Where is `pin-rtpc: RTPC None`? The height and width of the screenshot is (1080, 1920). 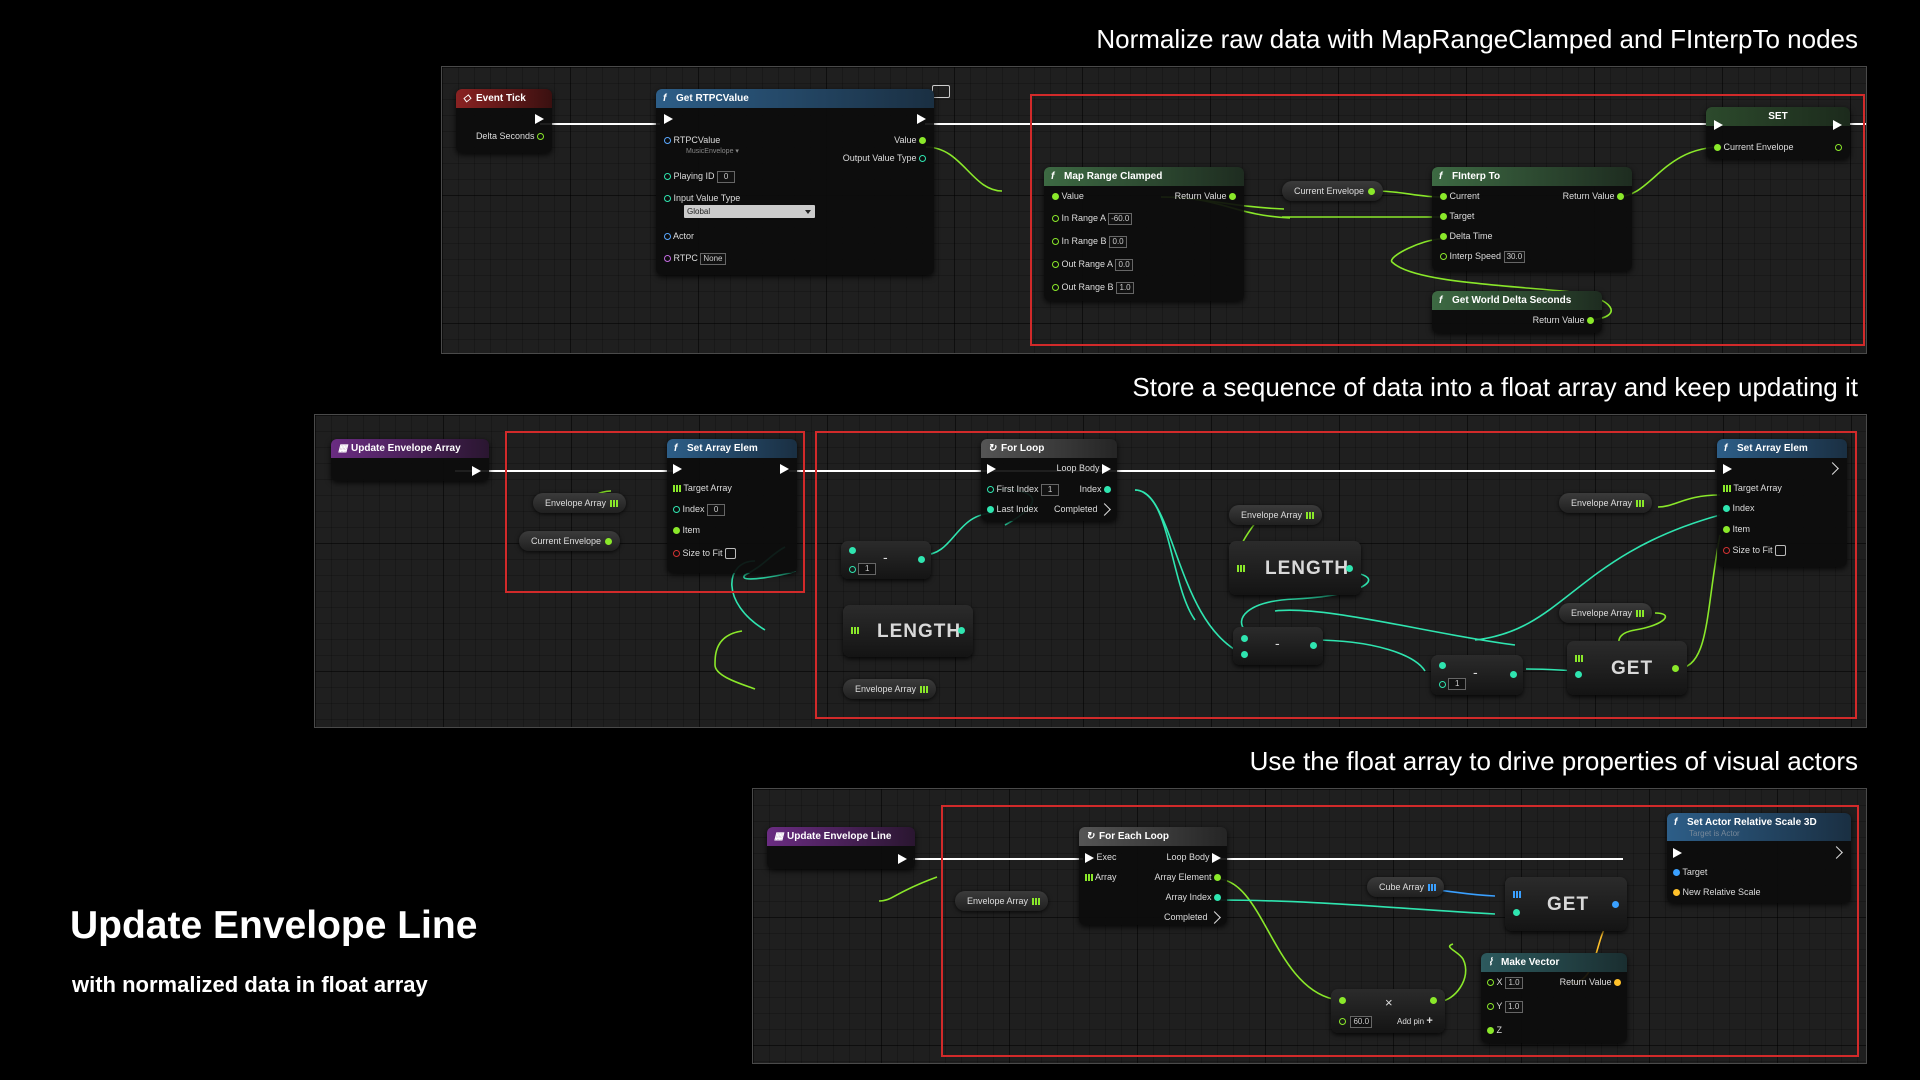 pin-rtpc: RTPC None is located at coordinates (695, 258).